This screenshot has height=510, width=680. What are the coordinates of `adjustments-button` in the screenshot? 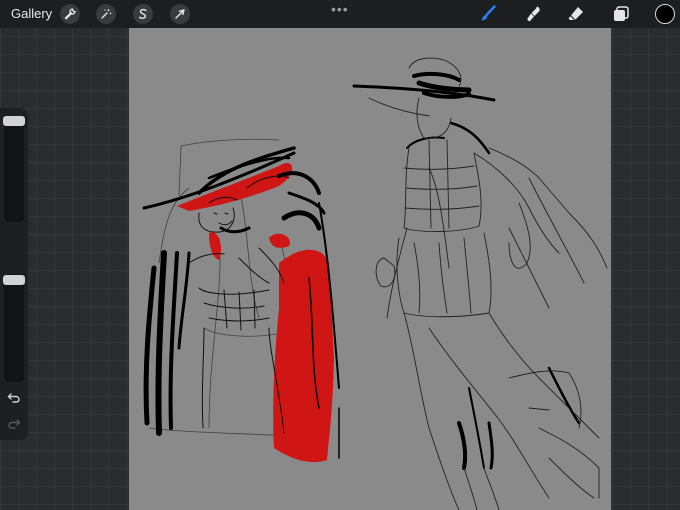 It's located at (106, 14).